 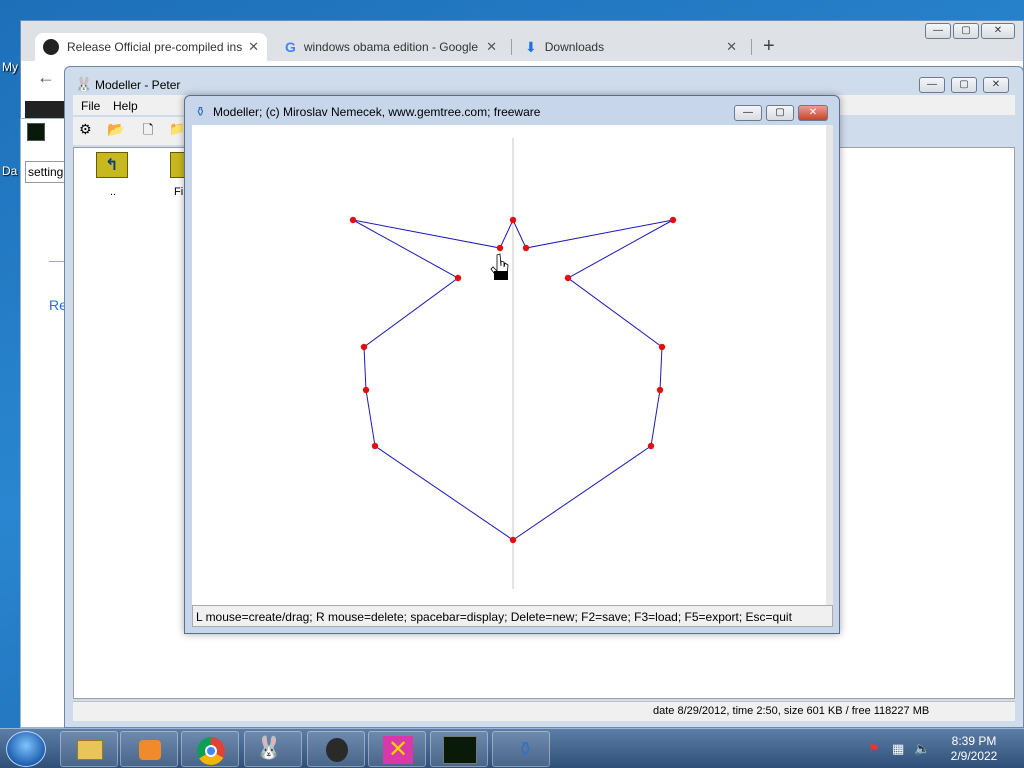 What do you see at coordinates (769, 46) in the screenshot?
I see `new-tab-button: +` at bounding box center [769, 46].